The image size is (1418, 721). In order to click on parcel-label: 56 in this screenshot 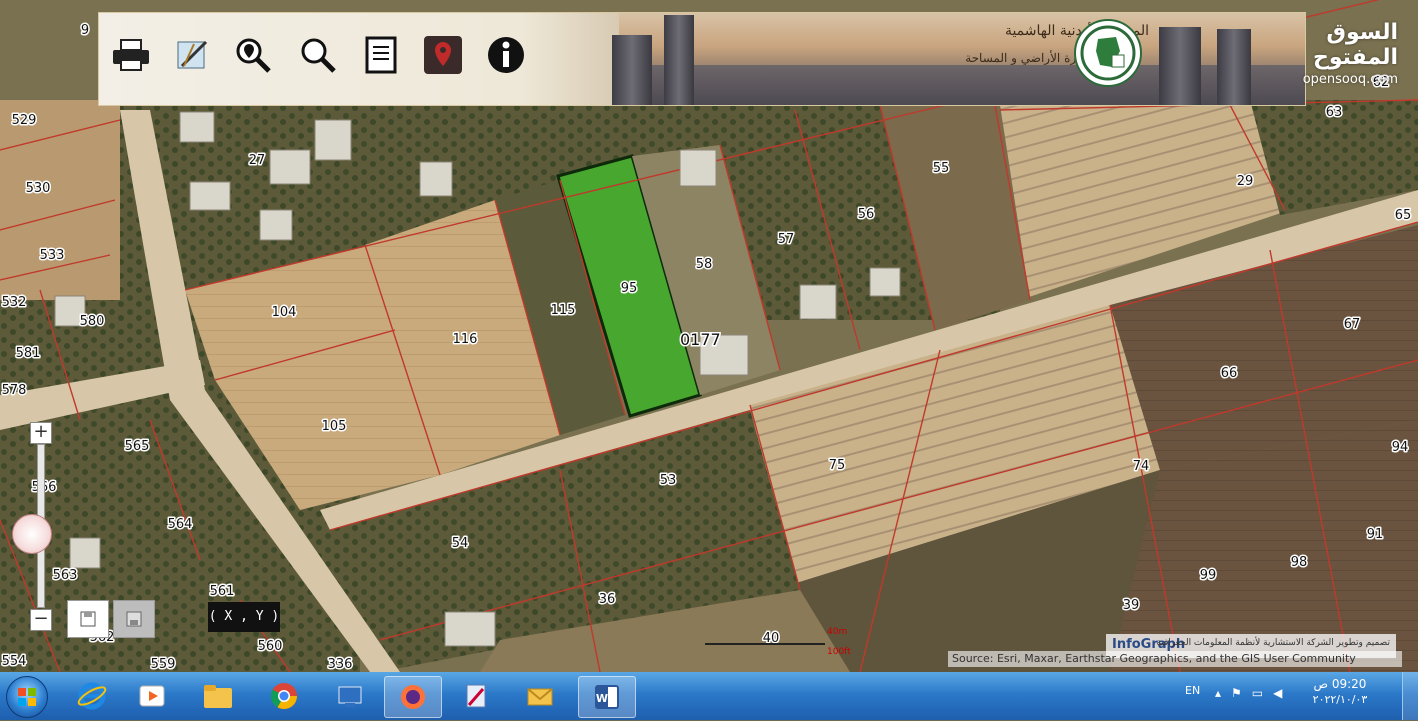, I will do `click(866, 214)`.